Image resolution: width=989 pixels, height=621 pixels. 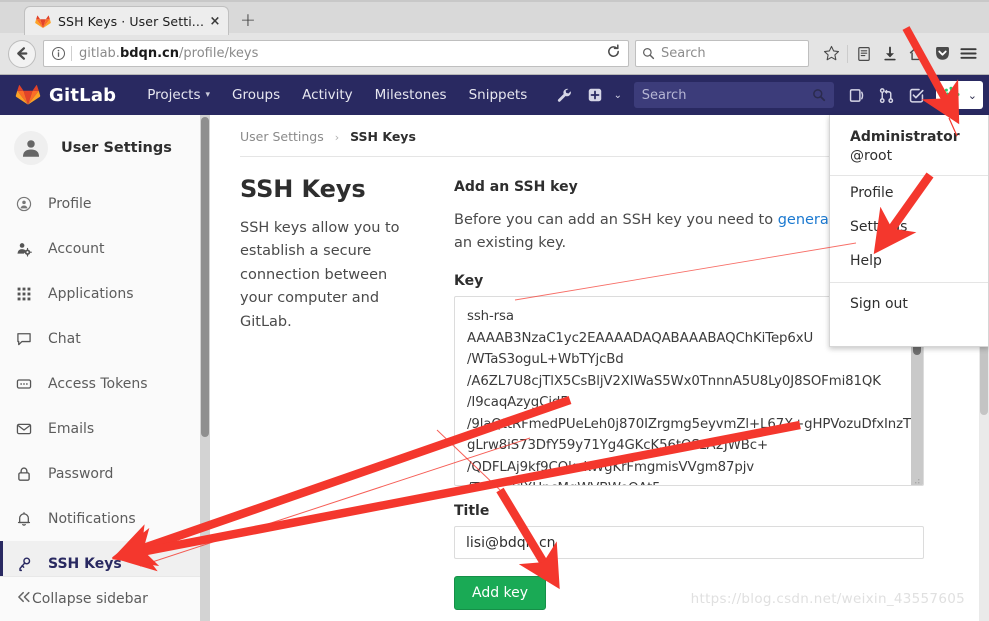 I want to click on menu-divider, so click(x=909, y=282).